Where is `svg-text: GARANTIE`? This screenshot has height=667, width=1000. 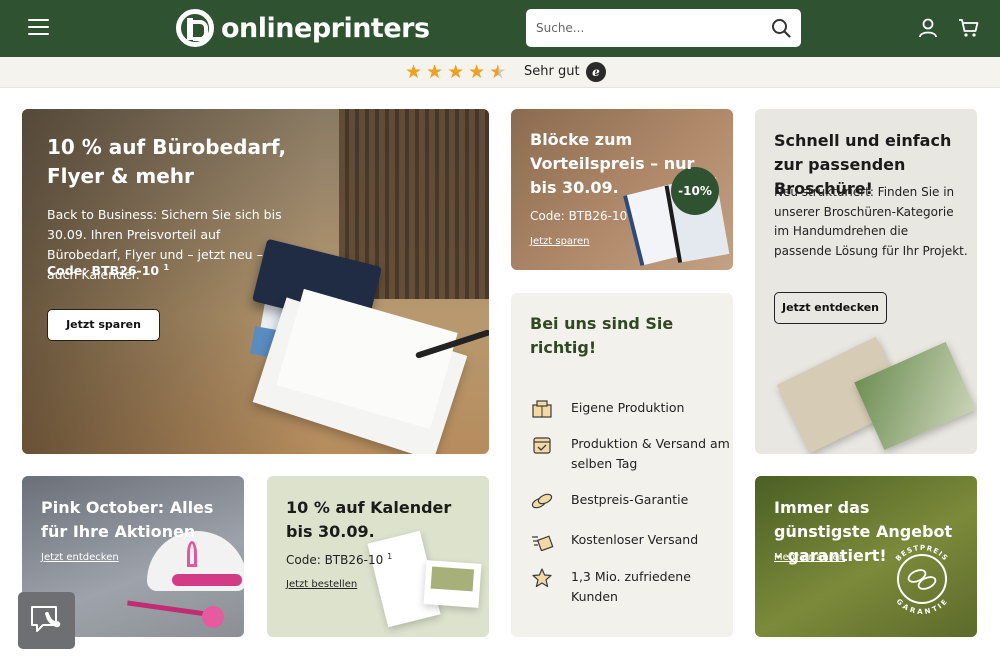
svg-text: GARANTIE is located at coordinates (922, 606).